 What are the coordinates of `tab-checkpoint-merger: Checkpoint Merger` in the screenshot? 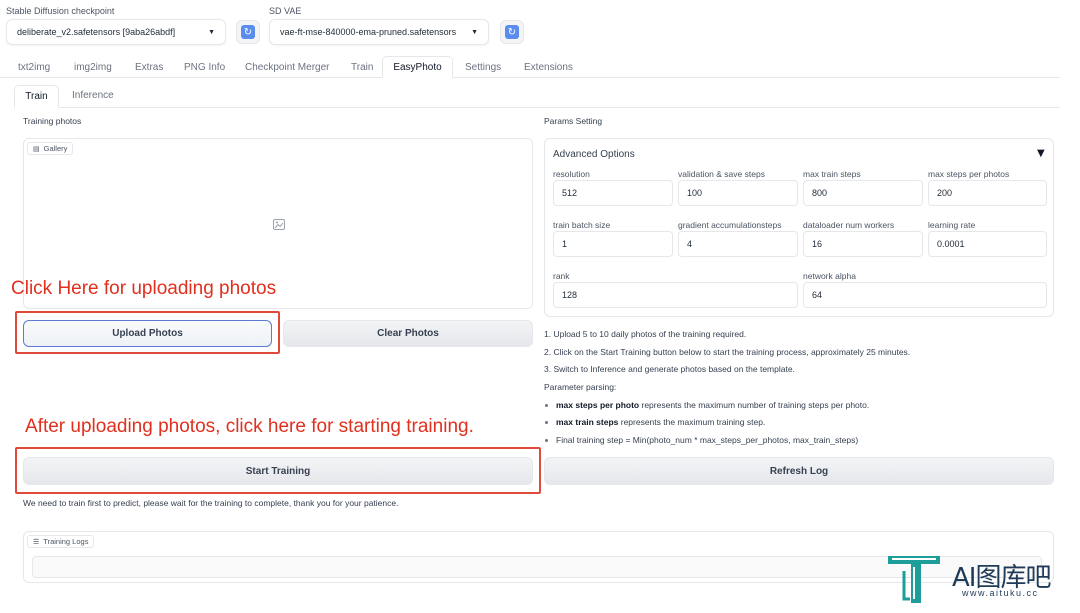 It's located at (287, 67).